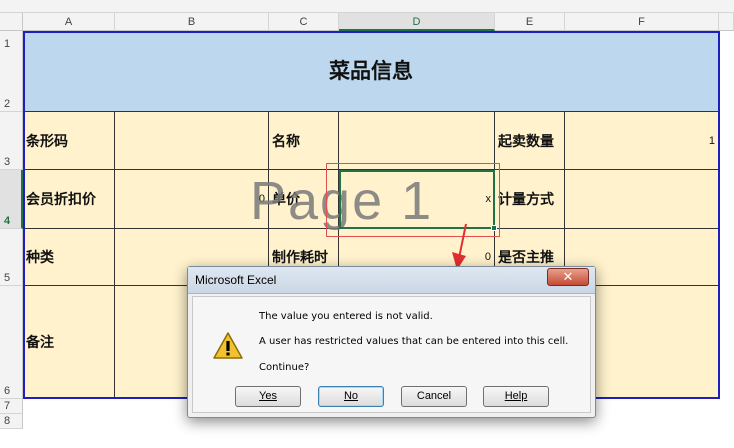 The width and height of the screenshot is (734, 448). What do you see at coordinates (7, 44) in the screenshot?
I see `row-number-1: 1` at bounding box center [7, 44].